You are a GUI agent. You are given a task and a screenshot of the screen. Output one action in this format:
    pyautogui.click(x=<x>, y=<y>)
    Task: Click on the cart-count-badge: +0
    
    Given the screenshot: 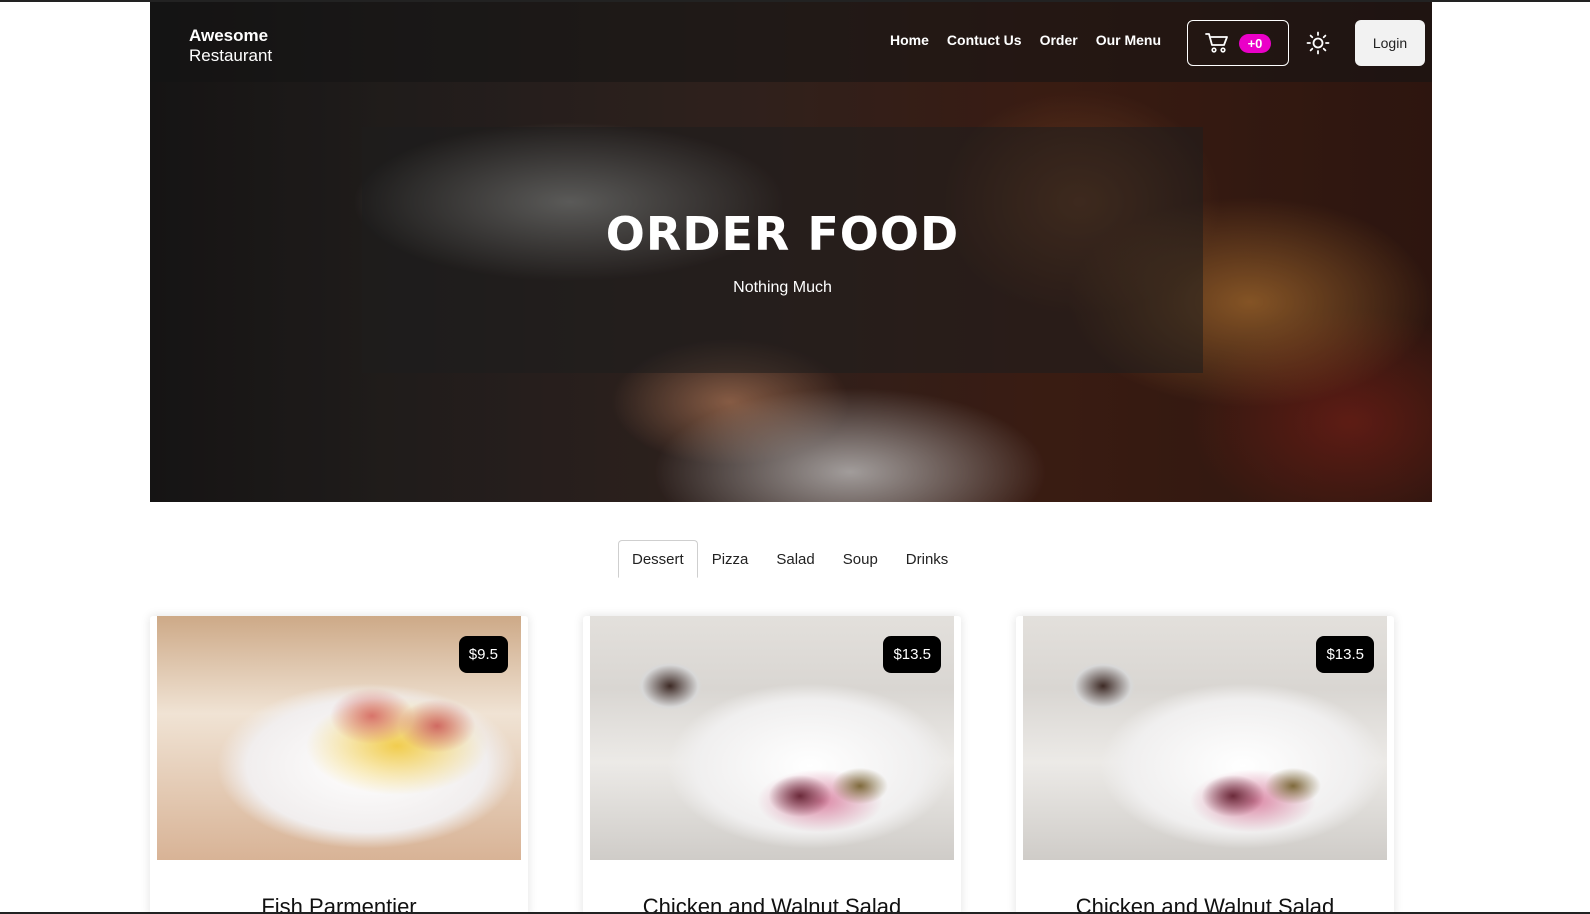 What is the action you would take?
    pyautogui.click(x=1255, y=43)
    